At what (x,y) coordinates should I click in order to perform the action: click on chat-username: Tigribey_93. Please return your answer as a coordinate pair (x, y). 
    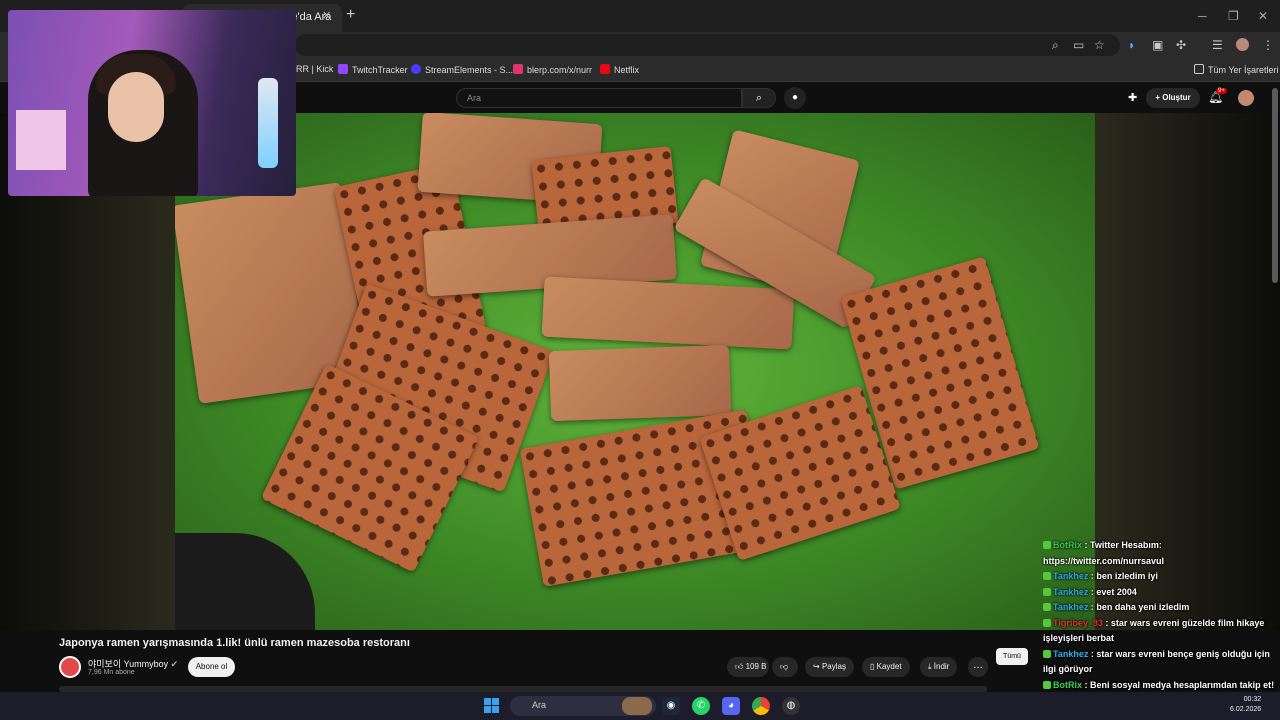
    Looking at the image, I should click on (1078, 622).